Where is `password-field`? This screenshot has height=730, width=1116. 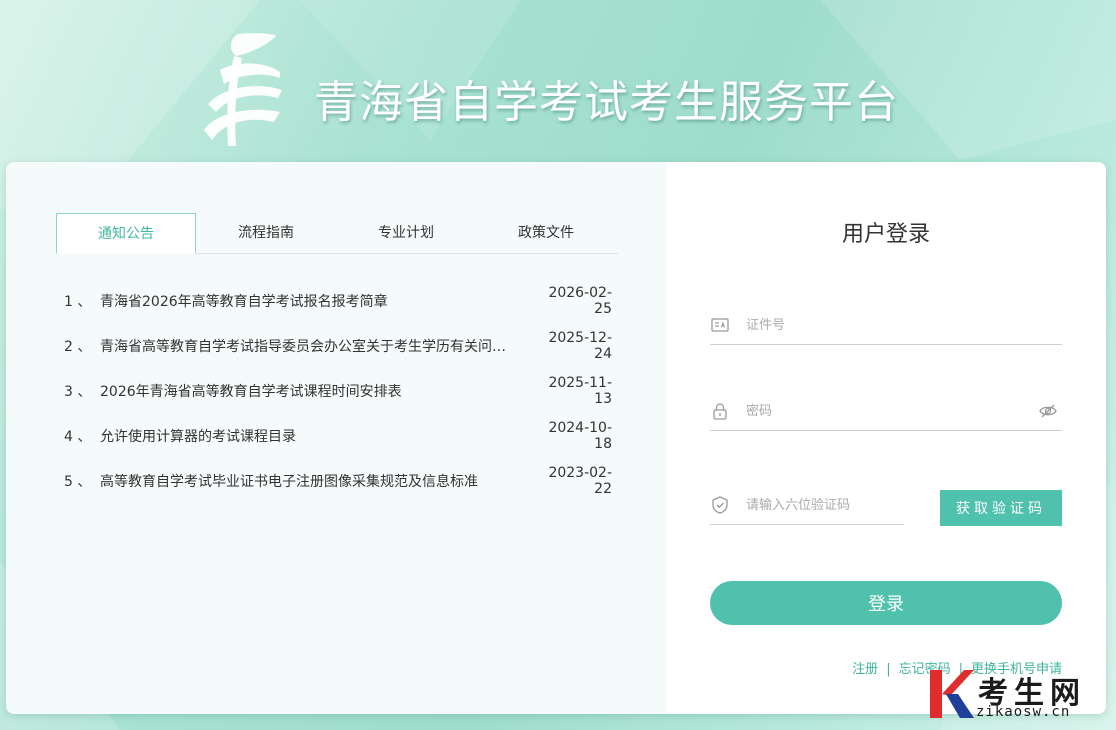
password-field is located at coordinates (886, 411).